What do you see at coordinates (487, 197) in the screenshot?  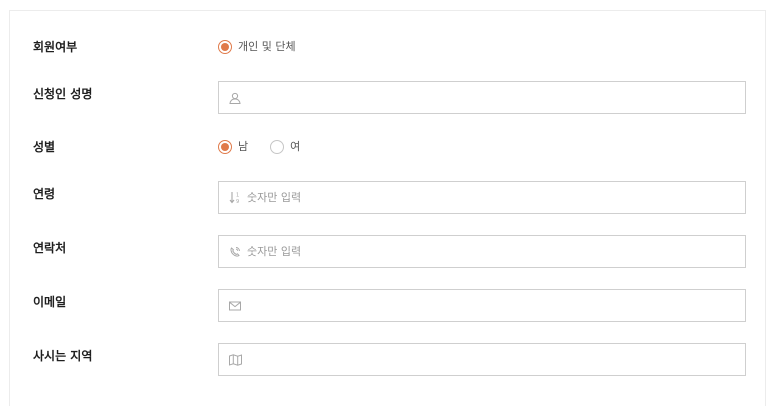 I see `age-input` at bounding box center [487, 197].